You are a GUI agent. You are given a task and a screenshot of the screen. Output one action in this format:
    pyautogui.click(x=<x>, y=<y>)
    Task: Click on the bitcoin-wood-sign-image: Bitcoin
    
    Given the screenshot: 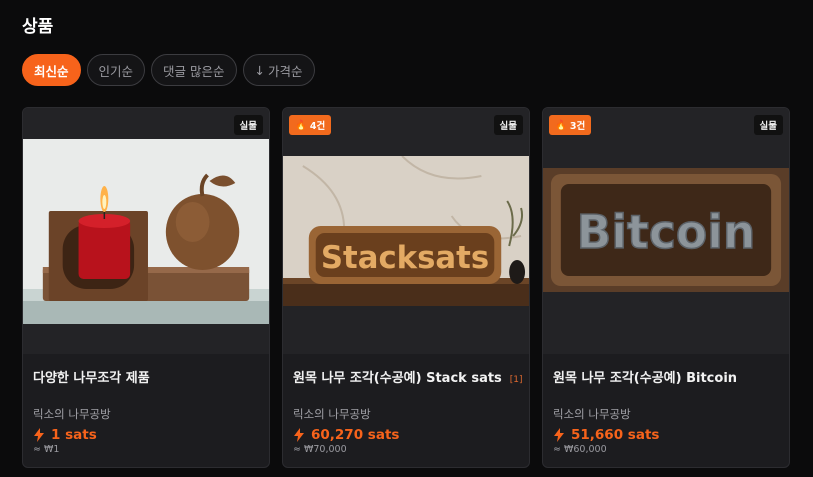 What is the action you would take?
    pyautogui.click(x=666, y=230)
    